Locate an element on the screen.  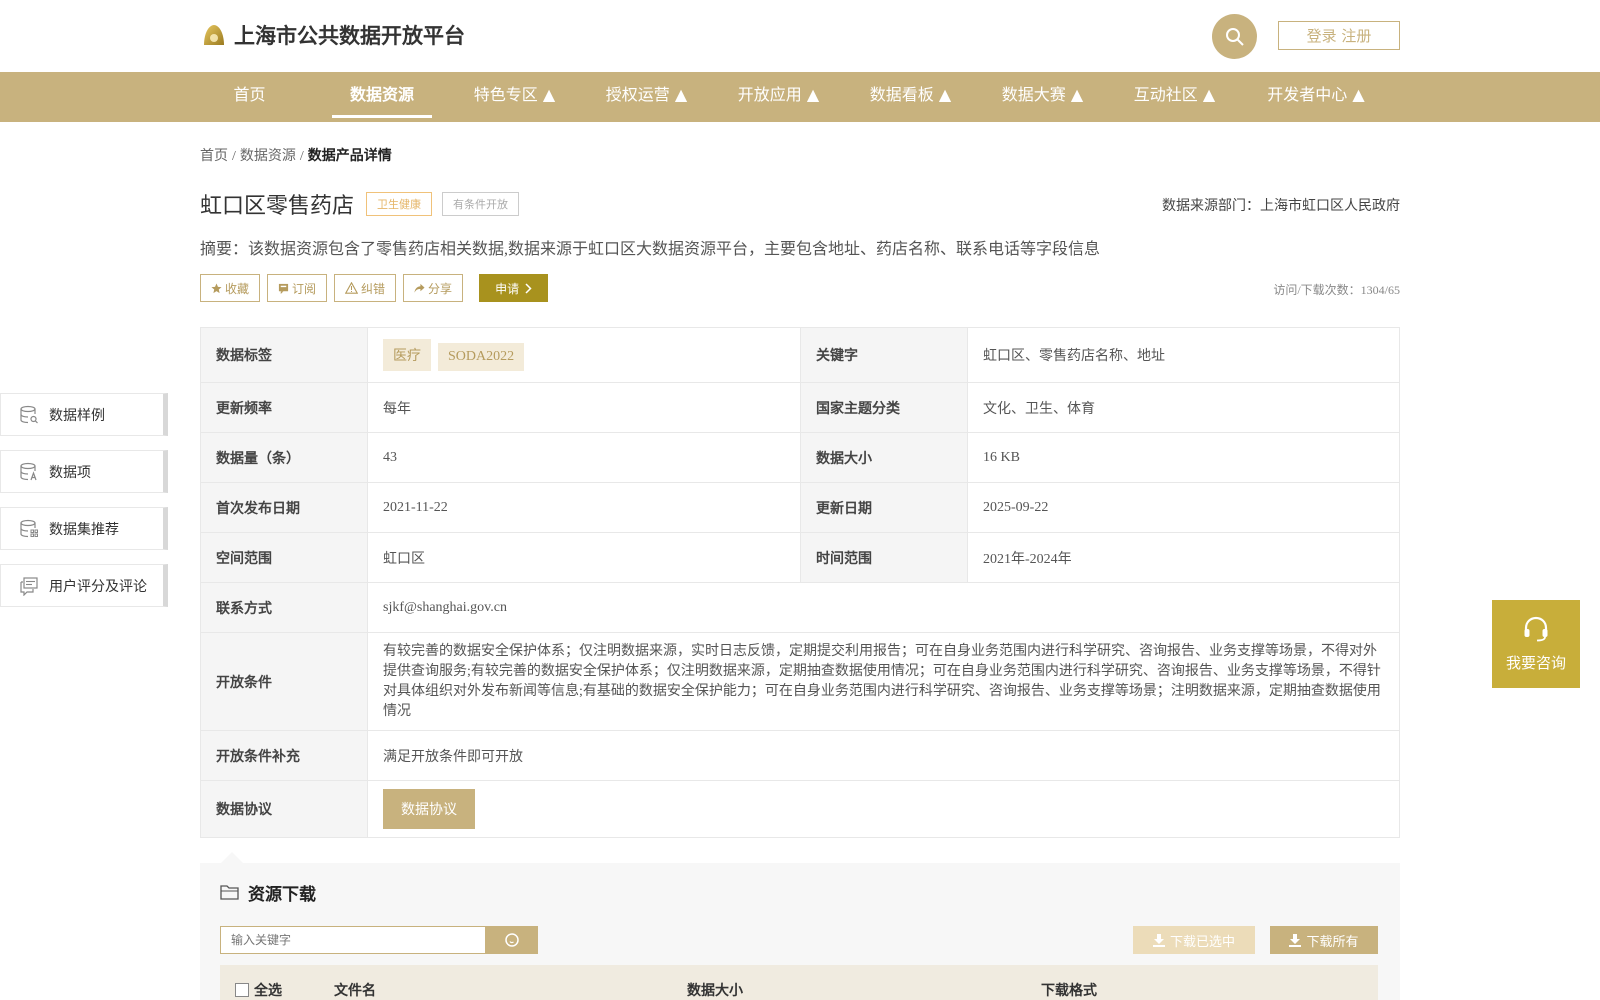
agreement-label: 数据协议 is located at coordinates (284, 809).